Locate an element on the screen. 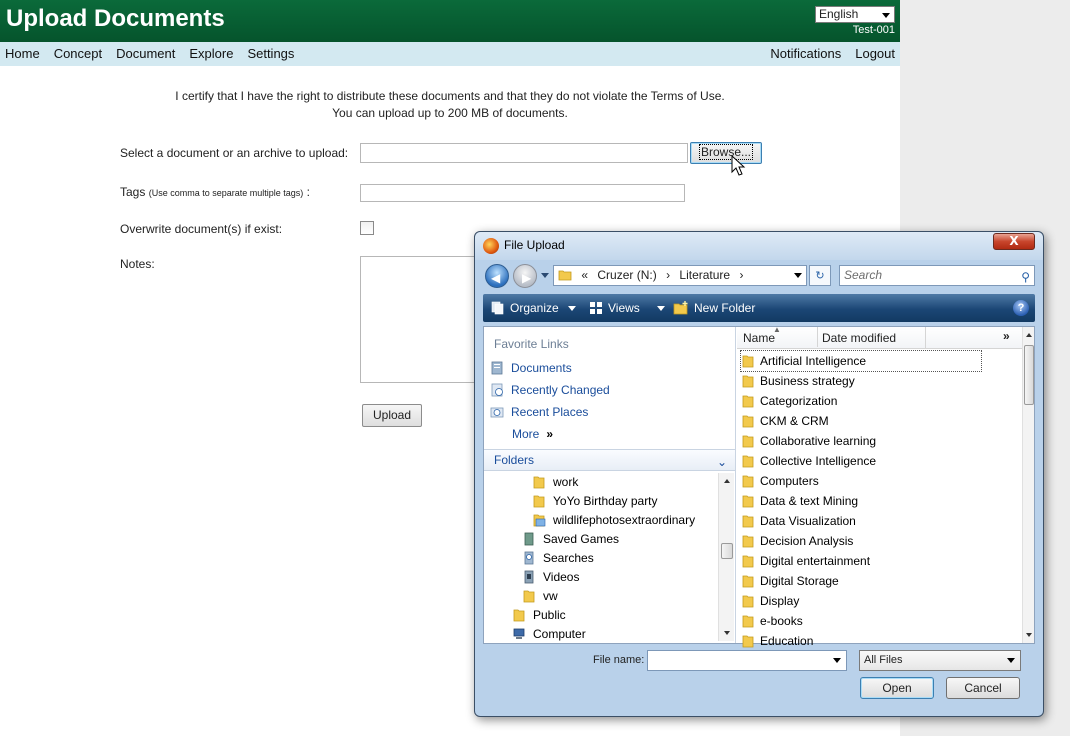 Image resolution: width=1070 pixels, height=736 pixels. dialog-toolbar: Organize Views New Folder ? is located at coordinates (759, 308).